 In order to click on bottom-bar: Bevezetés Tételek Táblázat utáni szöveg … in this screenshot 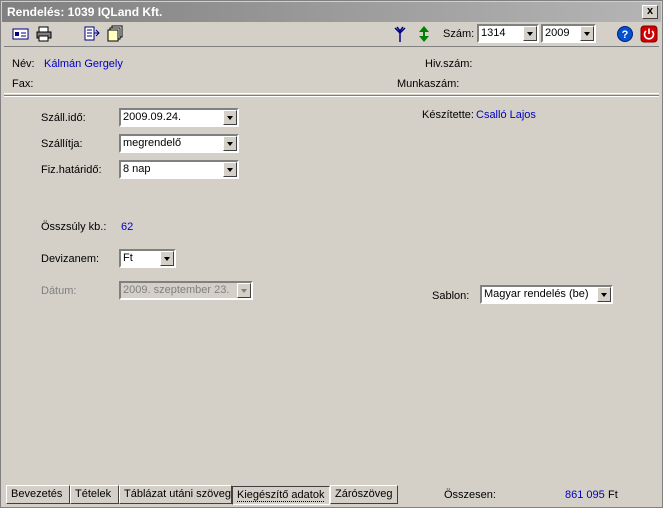, I will do `click(331, 496)`.